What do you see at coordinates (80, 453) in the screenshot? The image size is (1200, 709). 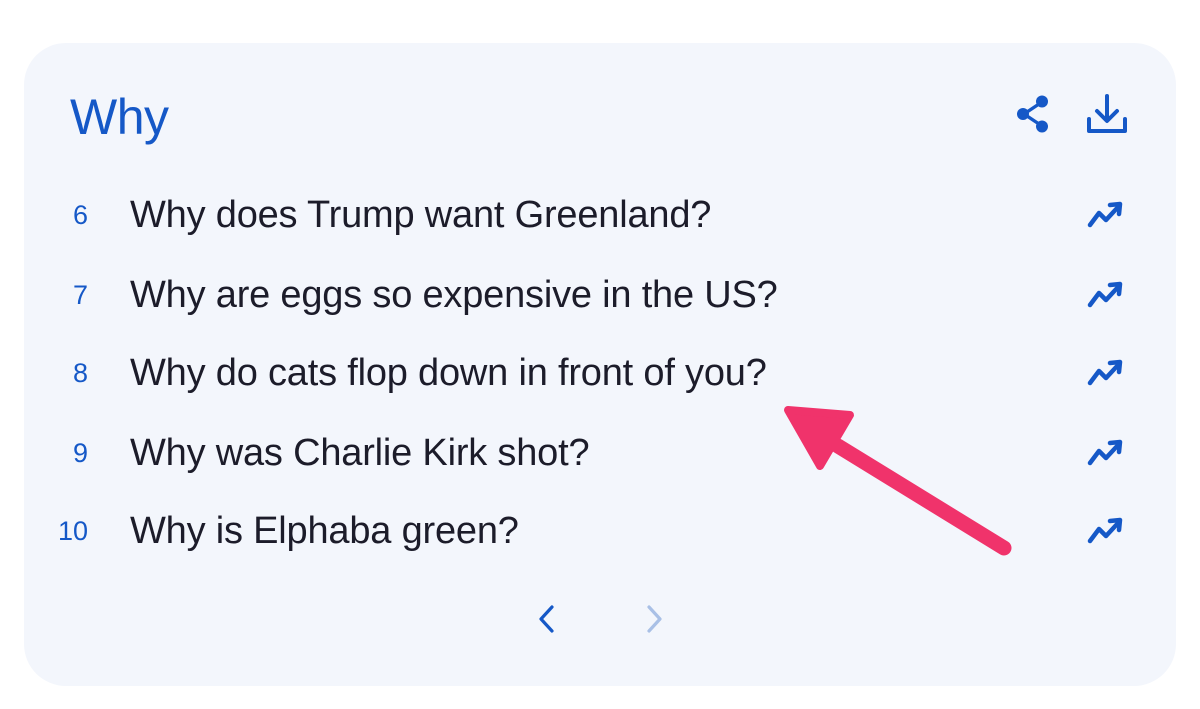 I see `rank-number: 9` at bounding box center [80, 453].